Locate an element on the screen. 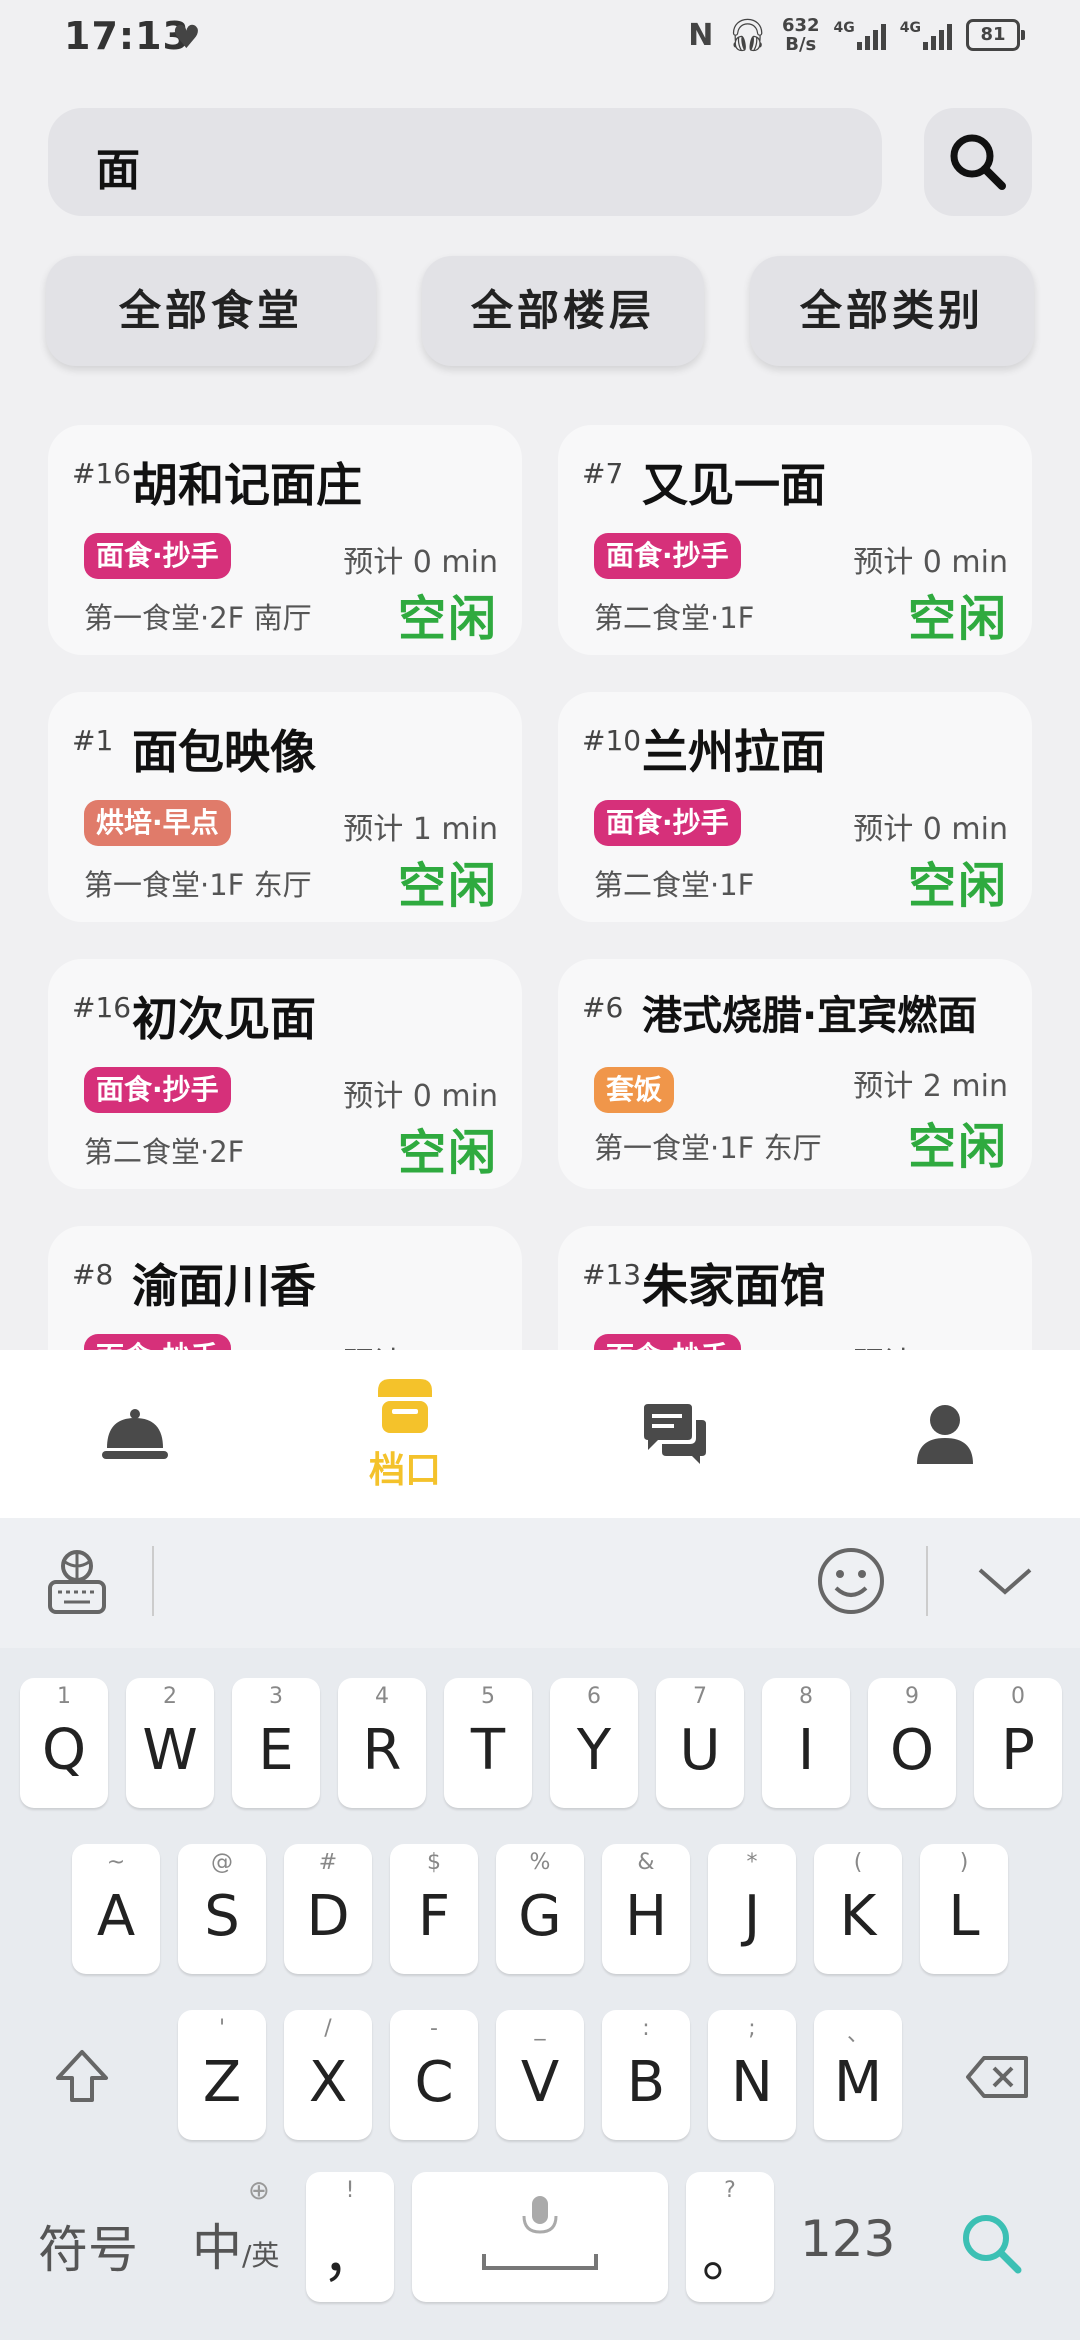 Image resolution: width=1080 pixels, height=2340 pixels. numbers-key: 123 is located at coordinates (847, 2239).